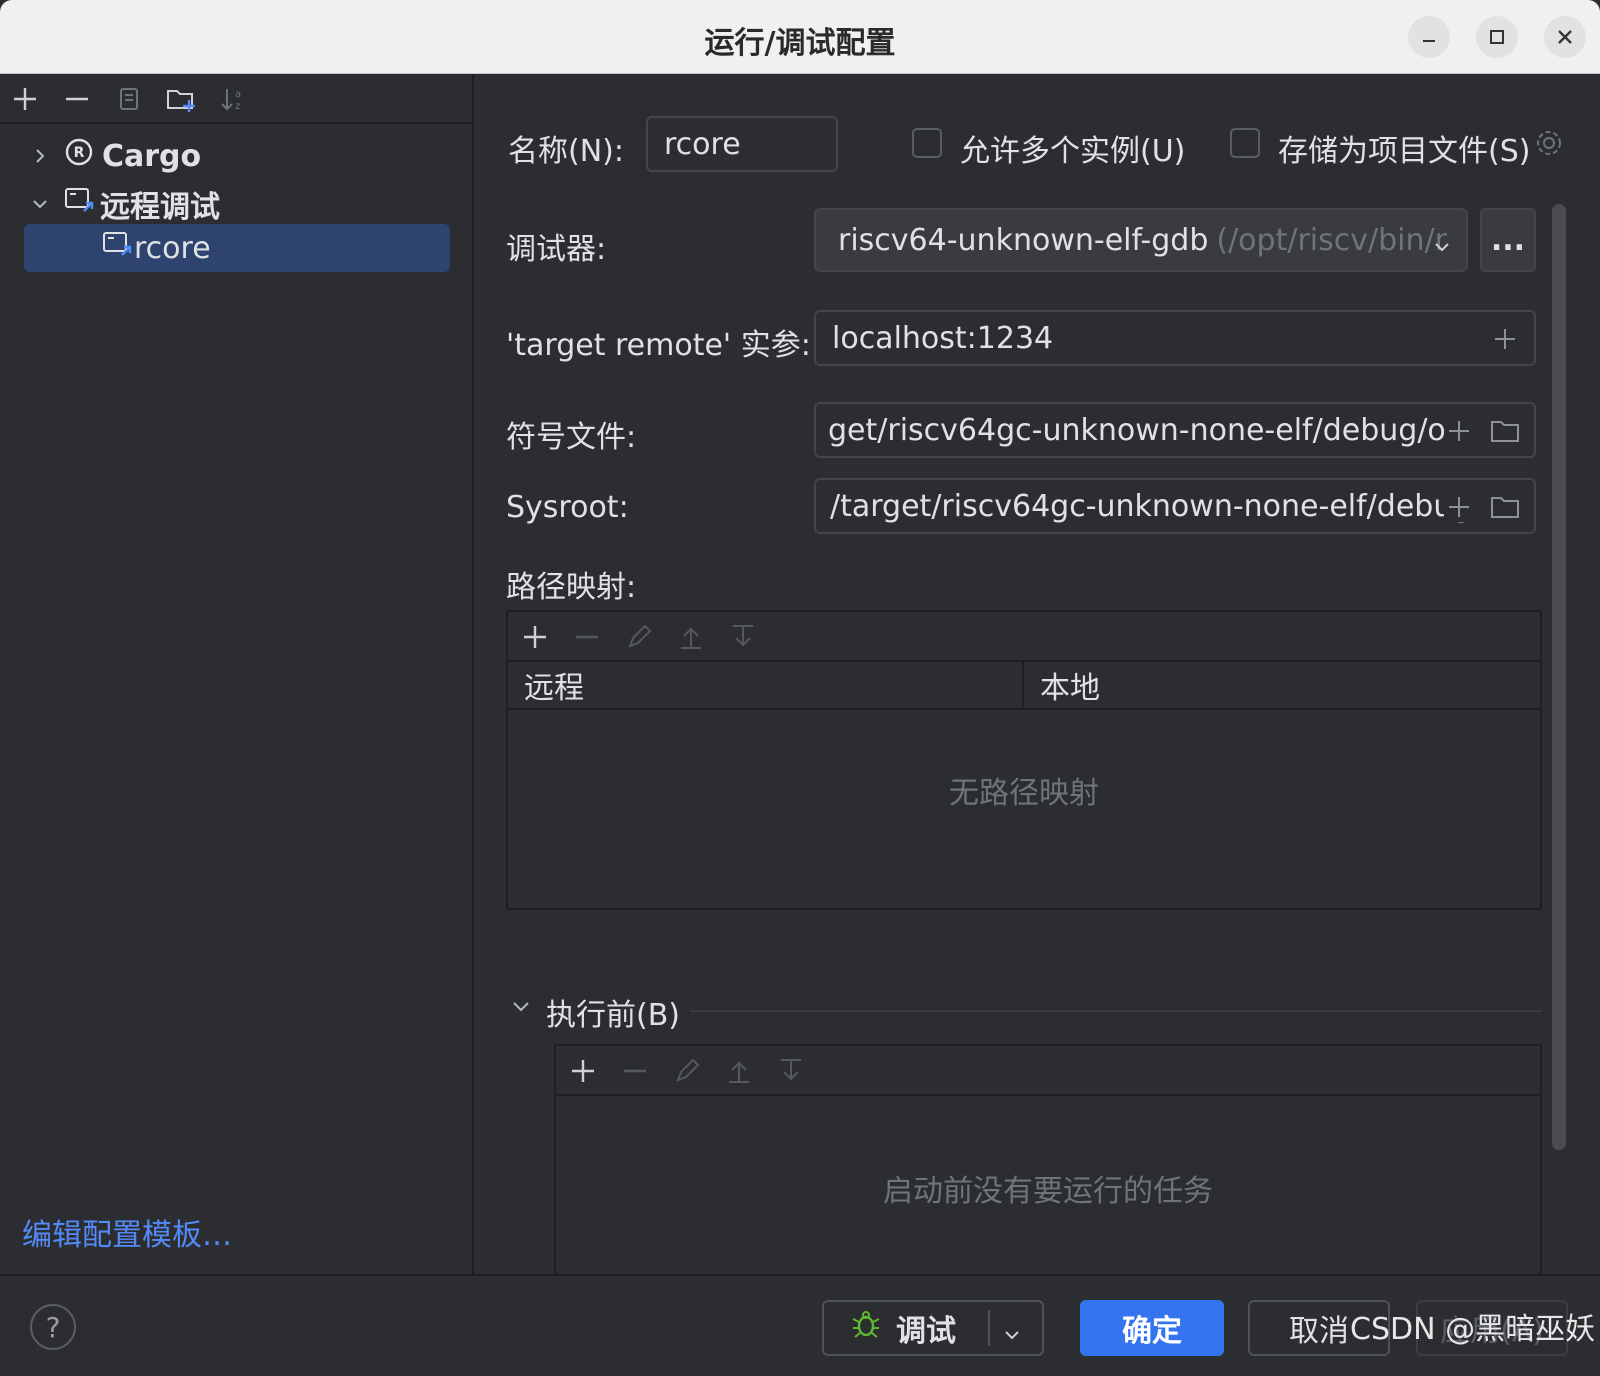 The width and height of the screenshot is (1600, 1376). I want to click on ok-button: 确定, so click(1152, 1328).